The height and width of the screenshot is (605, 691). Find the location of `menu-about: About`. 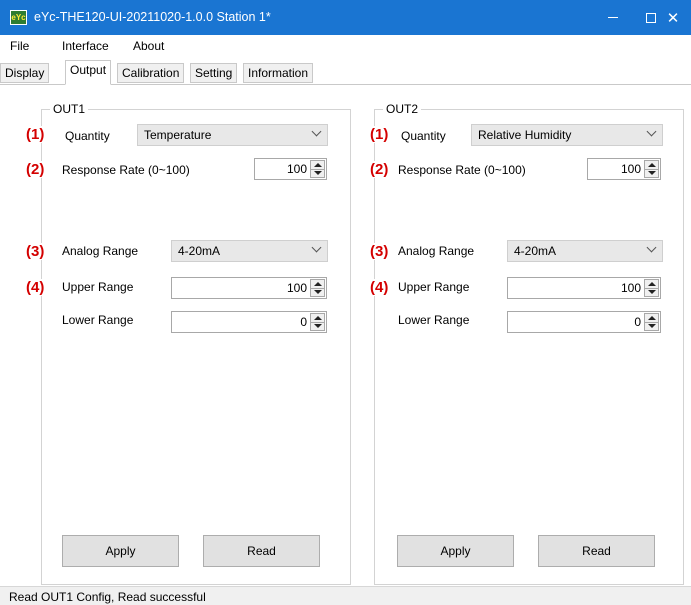

menu-about: About is located at coordinates (148, 46).